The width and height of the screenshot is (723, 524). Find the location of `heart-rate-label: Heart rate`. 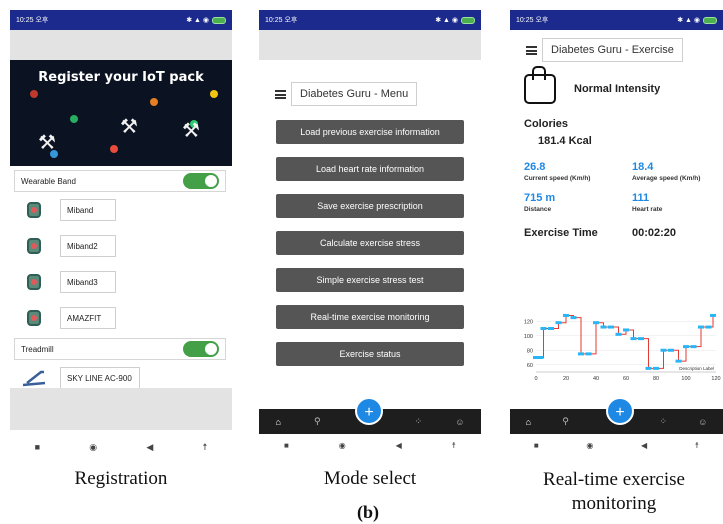

heart-rate-label: Heart rate is located at coordinates (647, 209).